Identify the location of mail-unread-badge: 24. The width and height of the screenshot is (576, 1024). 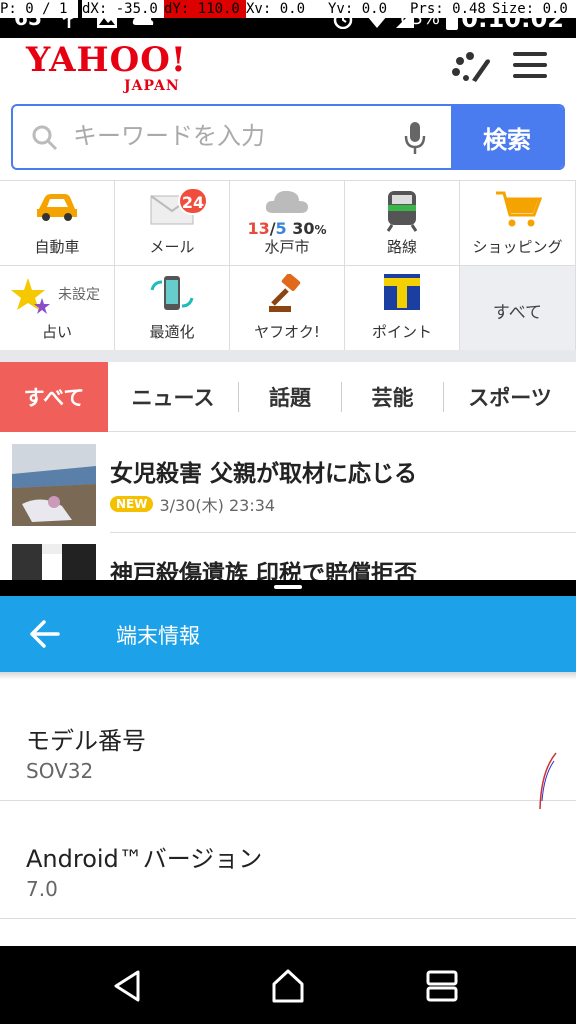
(193, 201).